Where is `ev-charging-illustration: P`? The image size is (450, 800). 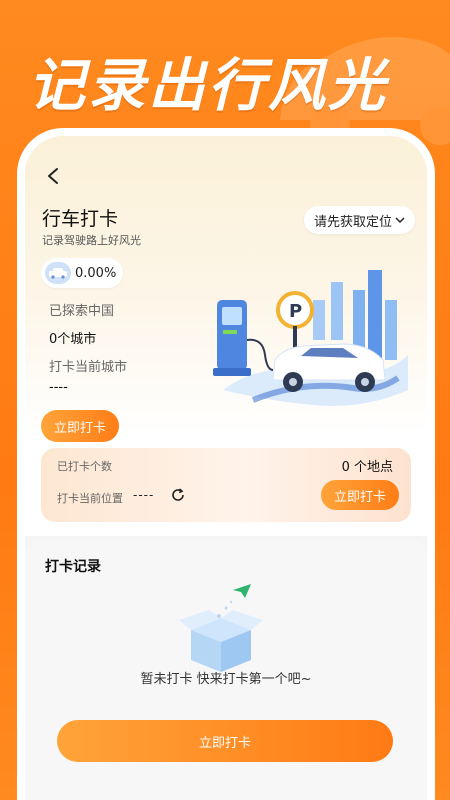 ev-charging-illustration: P is located at coordinates (310, 338).